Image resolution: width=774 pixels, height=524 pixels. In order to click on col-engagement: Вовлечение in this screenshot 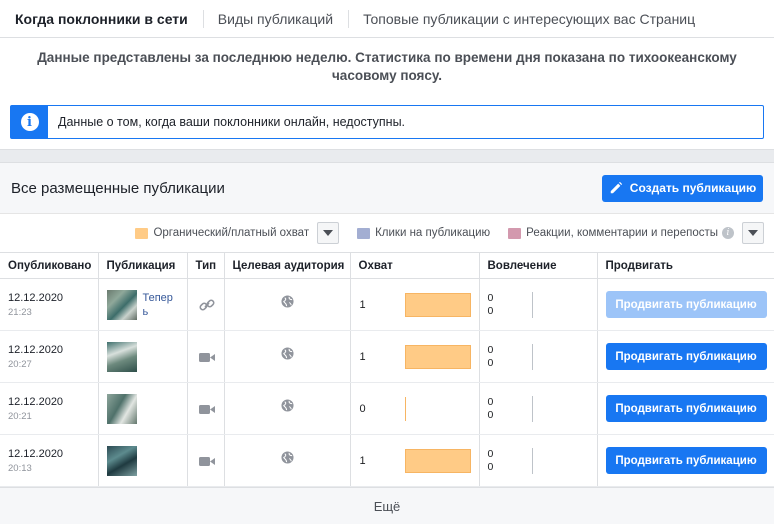, I will do `click(538, 265)`.